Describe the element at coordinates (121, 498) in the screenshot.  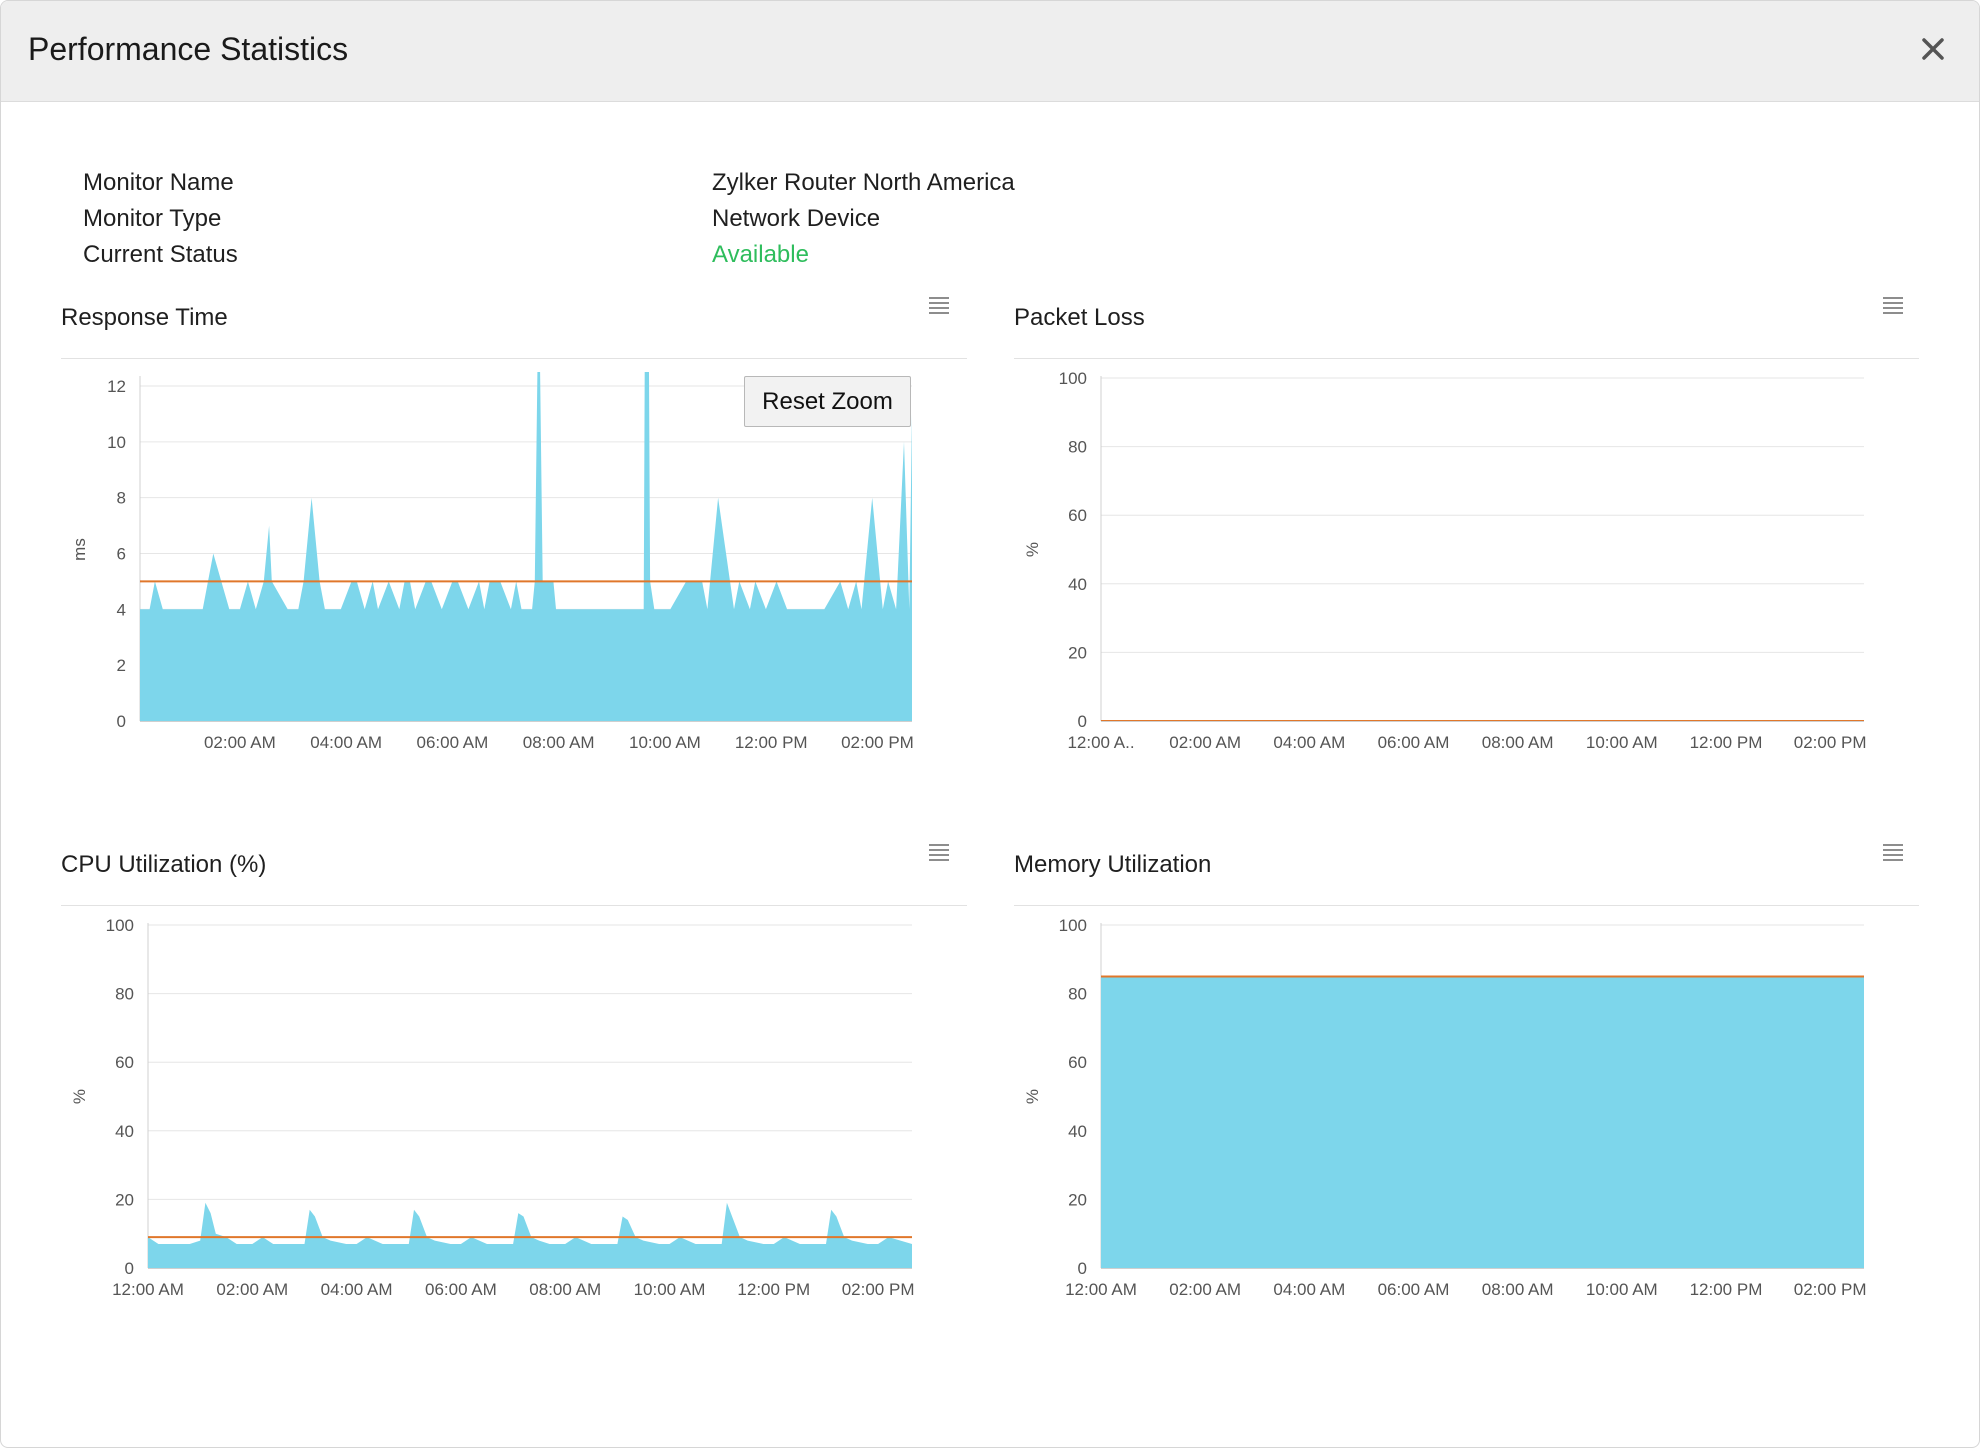
I see `y-tick-label: 8` at that location.